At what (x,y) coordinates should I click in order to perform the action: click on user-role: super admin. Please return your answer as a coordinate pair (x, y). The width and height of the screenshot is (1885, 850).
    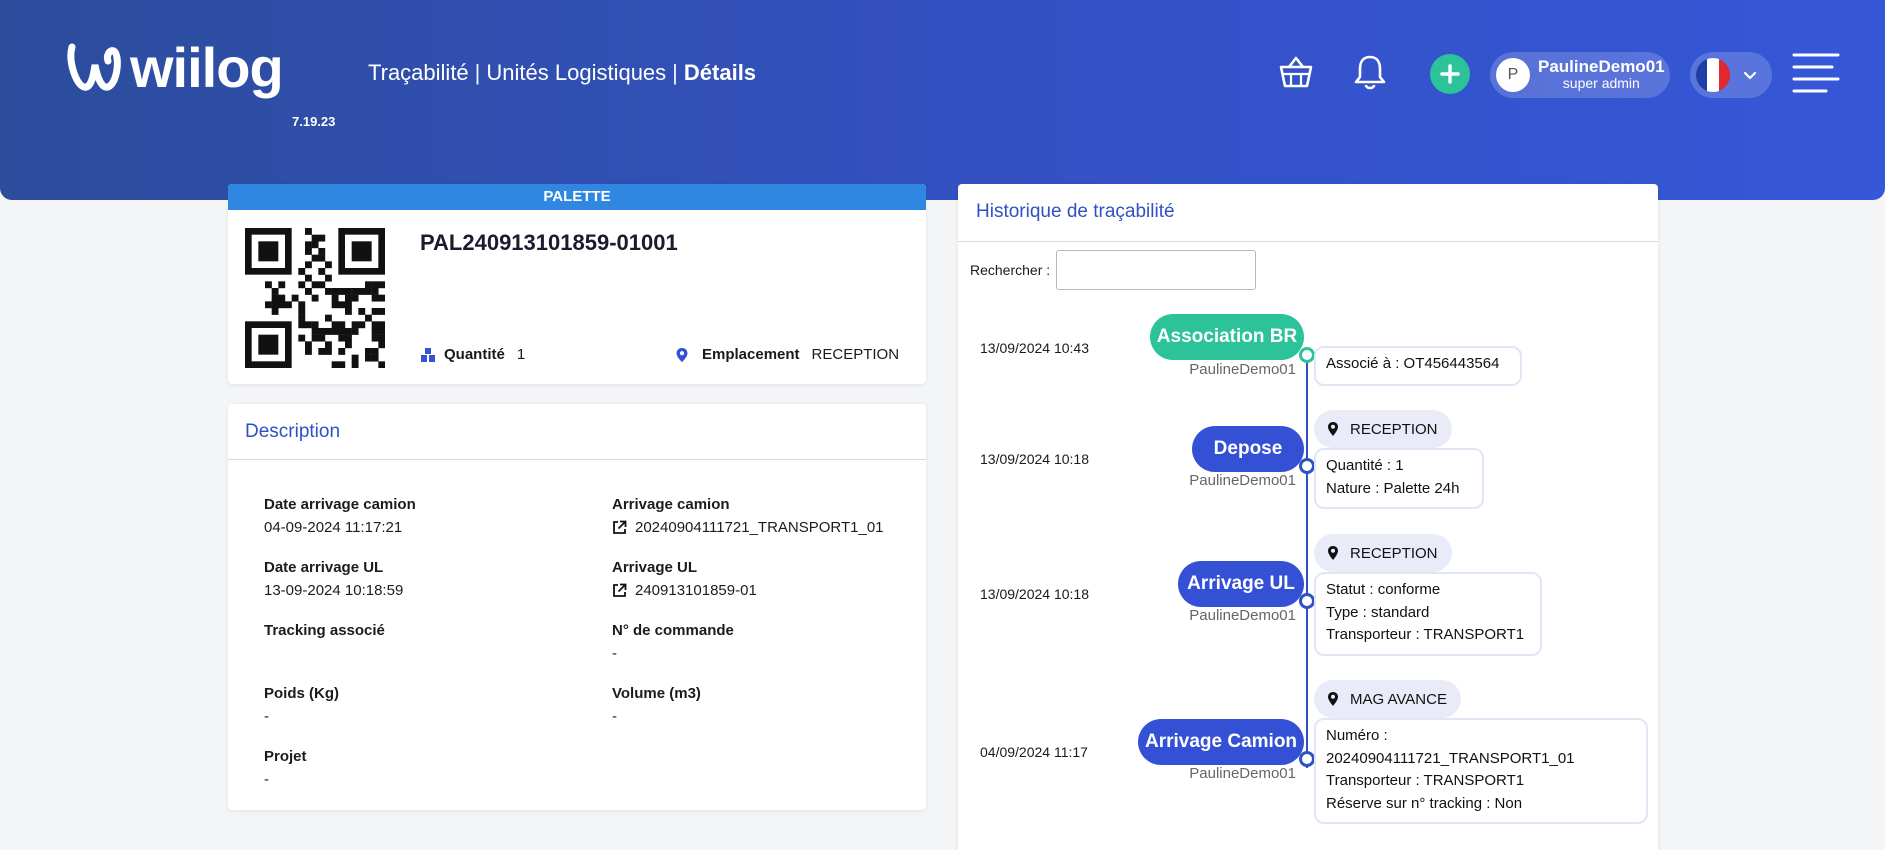
    Looking at the image, I should click on (1601, 83).